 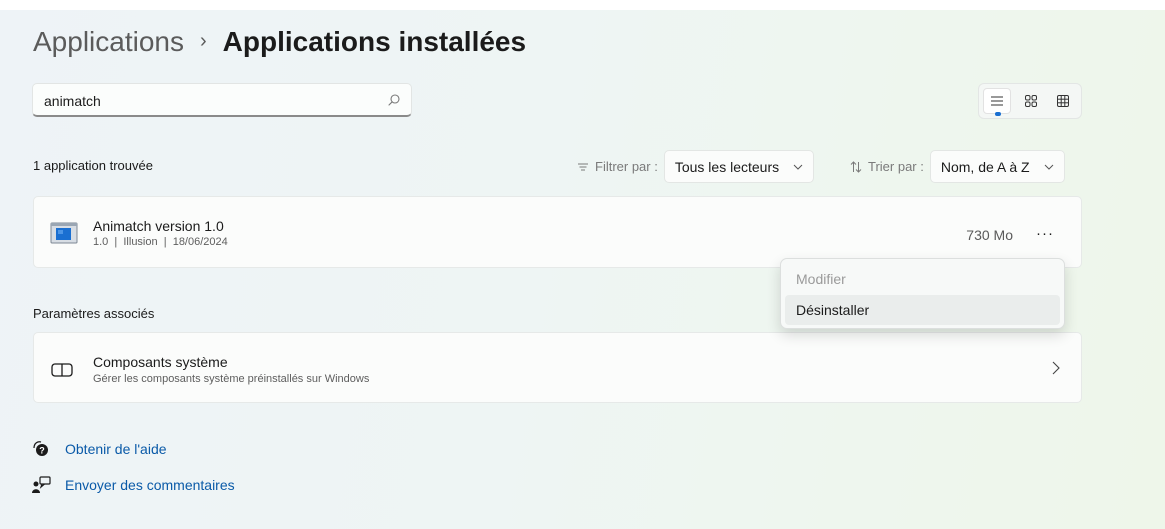 What do you see at coordinates (160, 242) in the screenshot?
I see `app-meta: 1.0 | Illusion | 18/06/2024` at bounding box center [160, 242].